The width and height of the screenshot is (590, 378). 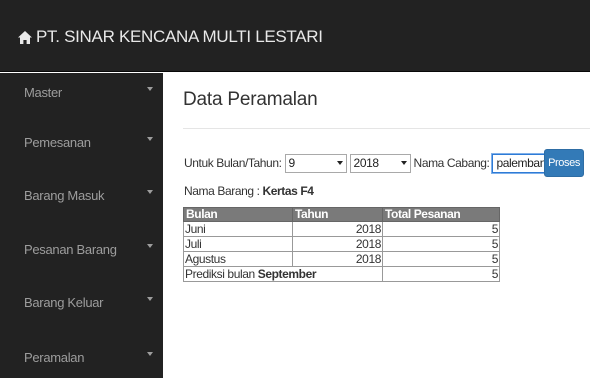 I want to click on sidebar-item-label: Master, so click(x=43, y=92).